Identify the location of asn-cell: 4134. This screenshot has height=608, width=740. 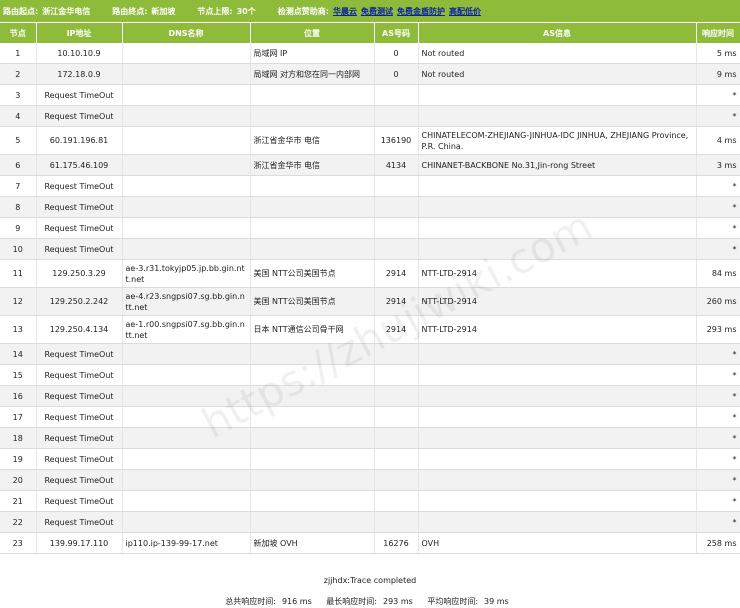
(396, 165).